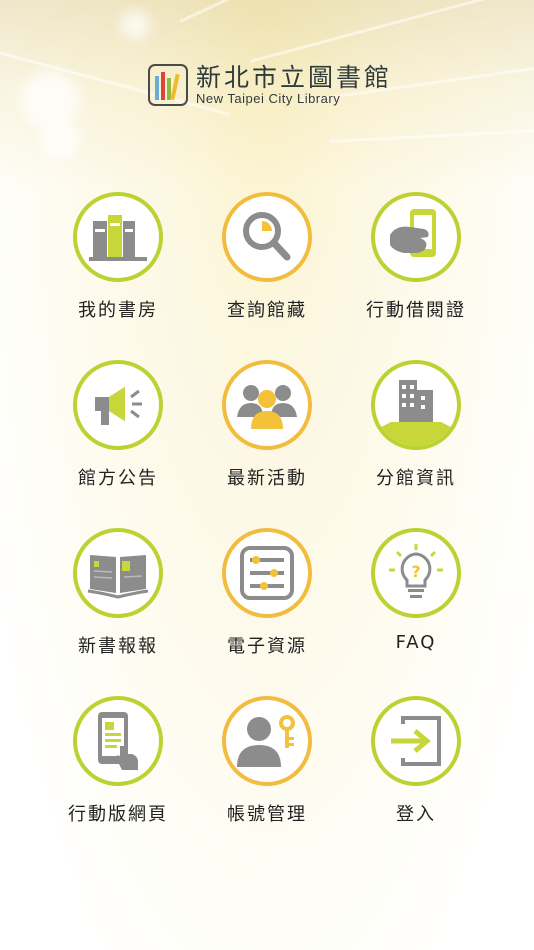 The width and height of the screenshot is (534, 950). Describe the element at coordinates (118, 814) in the screenshot. I see `menu-label-mobile-web: 行動版網頁` at that location.